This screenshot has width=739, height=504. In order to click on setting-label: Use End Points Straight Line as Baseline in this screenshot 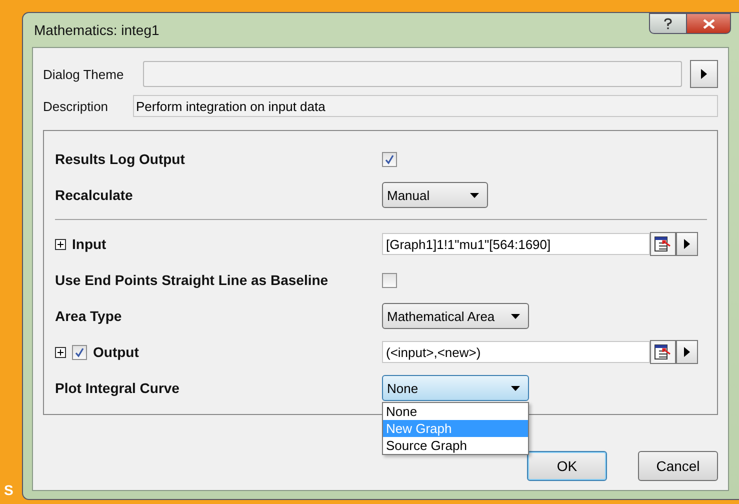, I will do `click(192, 280)`.